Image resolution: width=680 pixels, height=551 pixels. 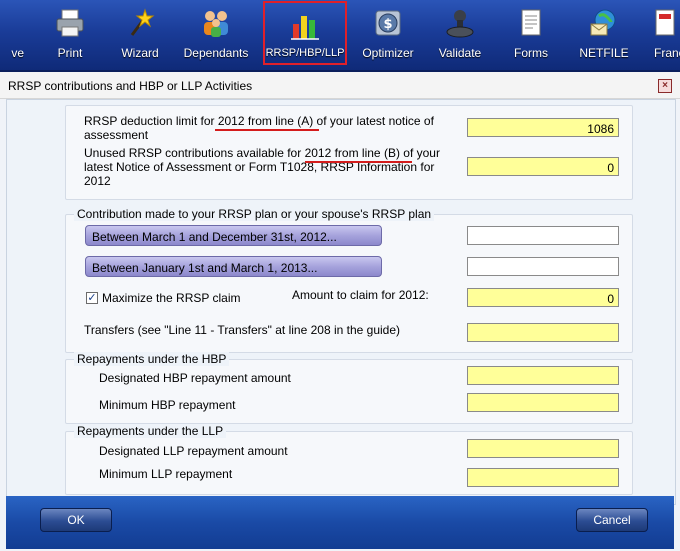 What do you see at coordinates (543, 375) in the screenshot?
I see `hbp-designated-field` at bounding box center [543, 375].